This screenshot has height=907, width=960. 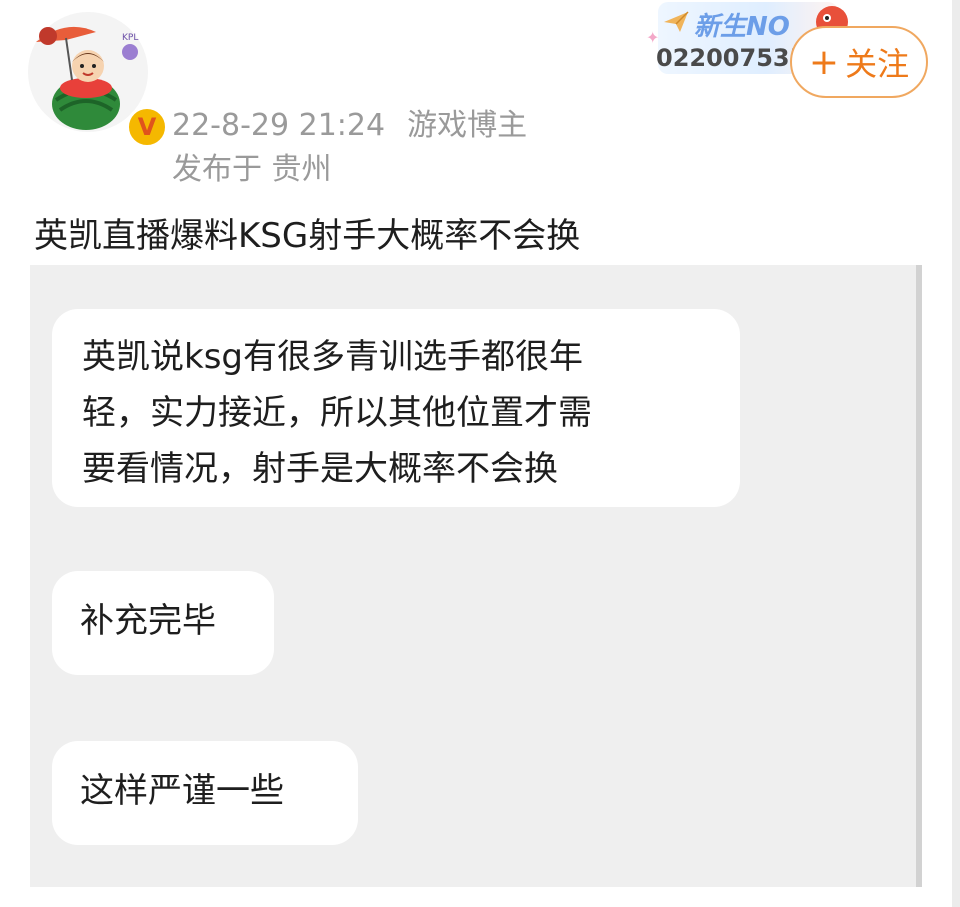 I want to click on svg-text: KPL, so click(x=130, y=38).